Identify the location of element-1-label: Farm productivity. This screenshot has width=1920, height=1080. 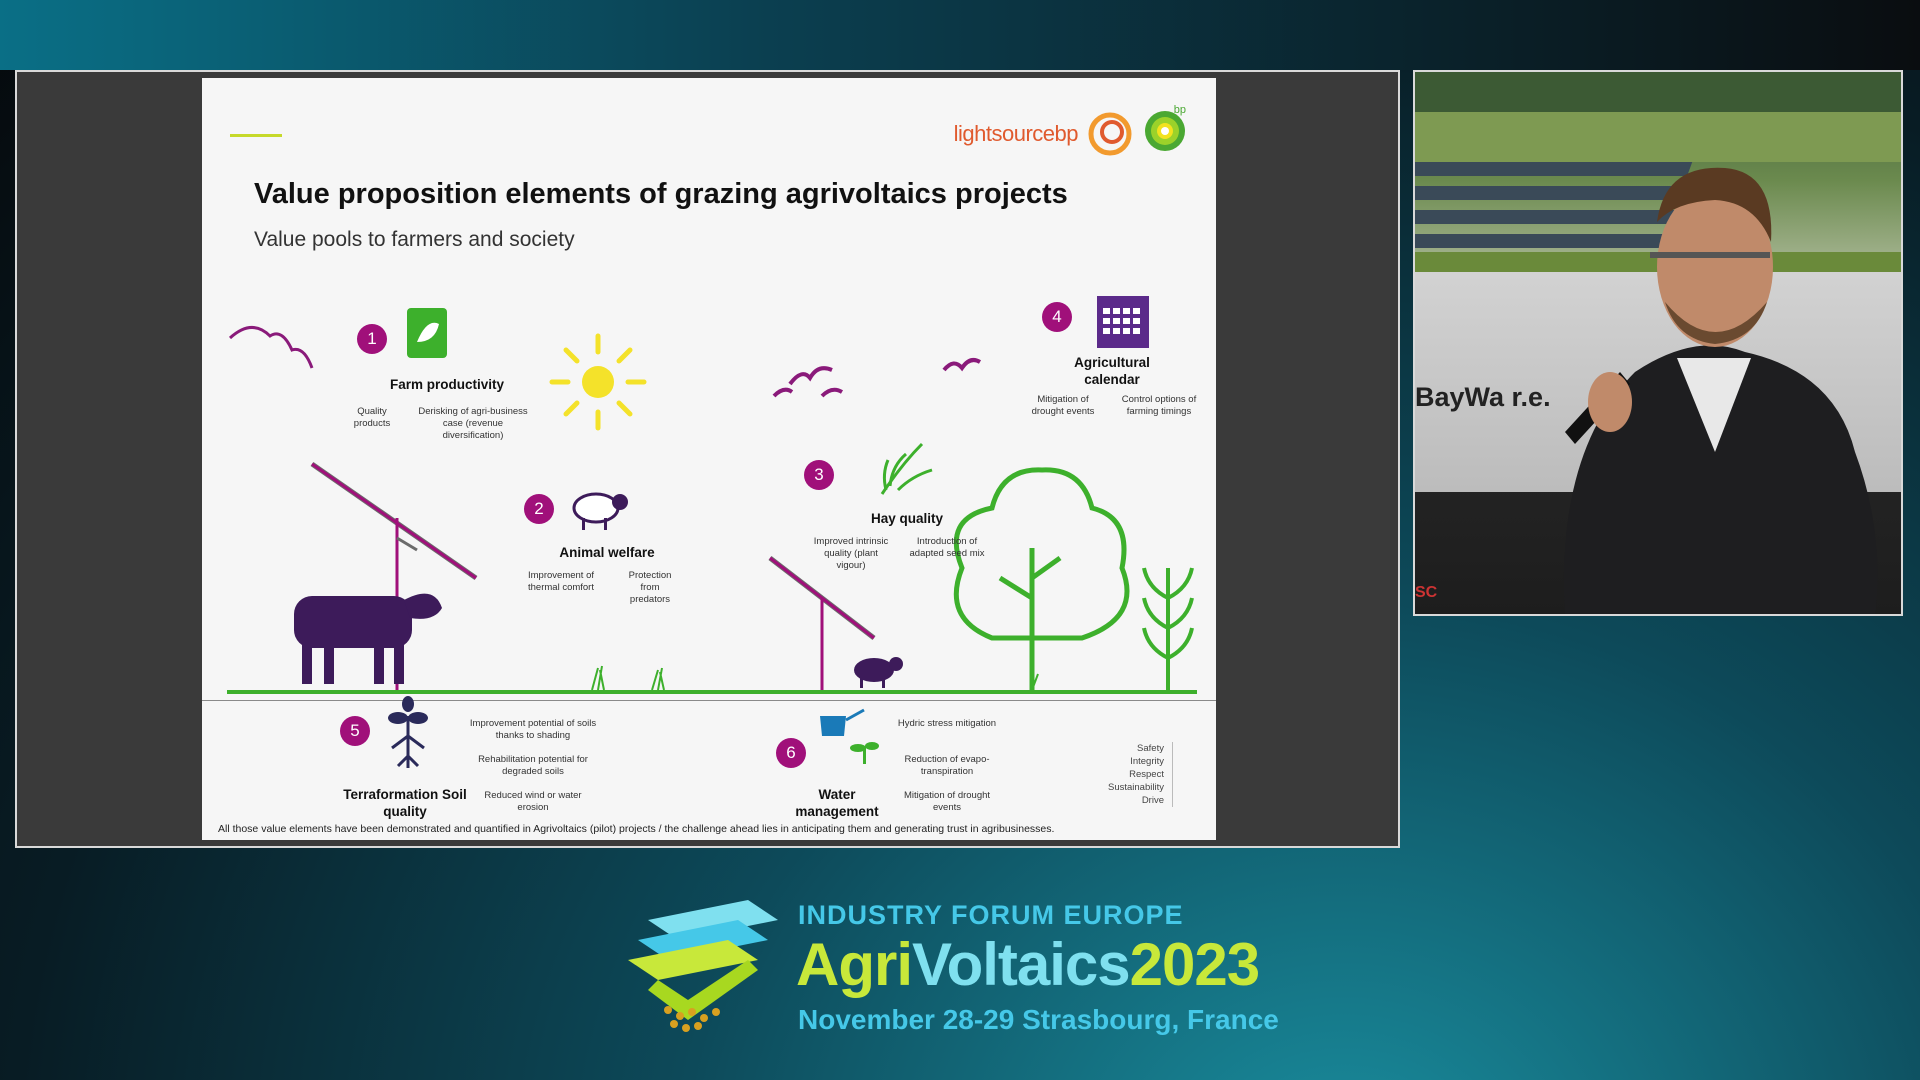
(447, 384).